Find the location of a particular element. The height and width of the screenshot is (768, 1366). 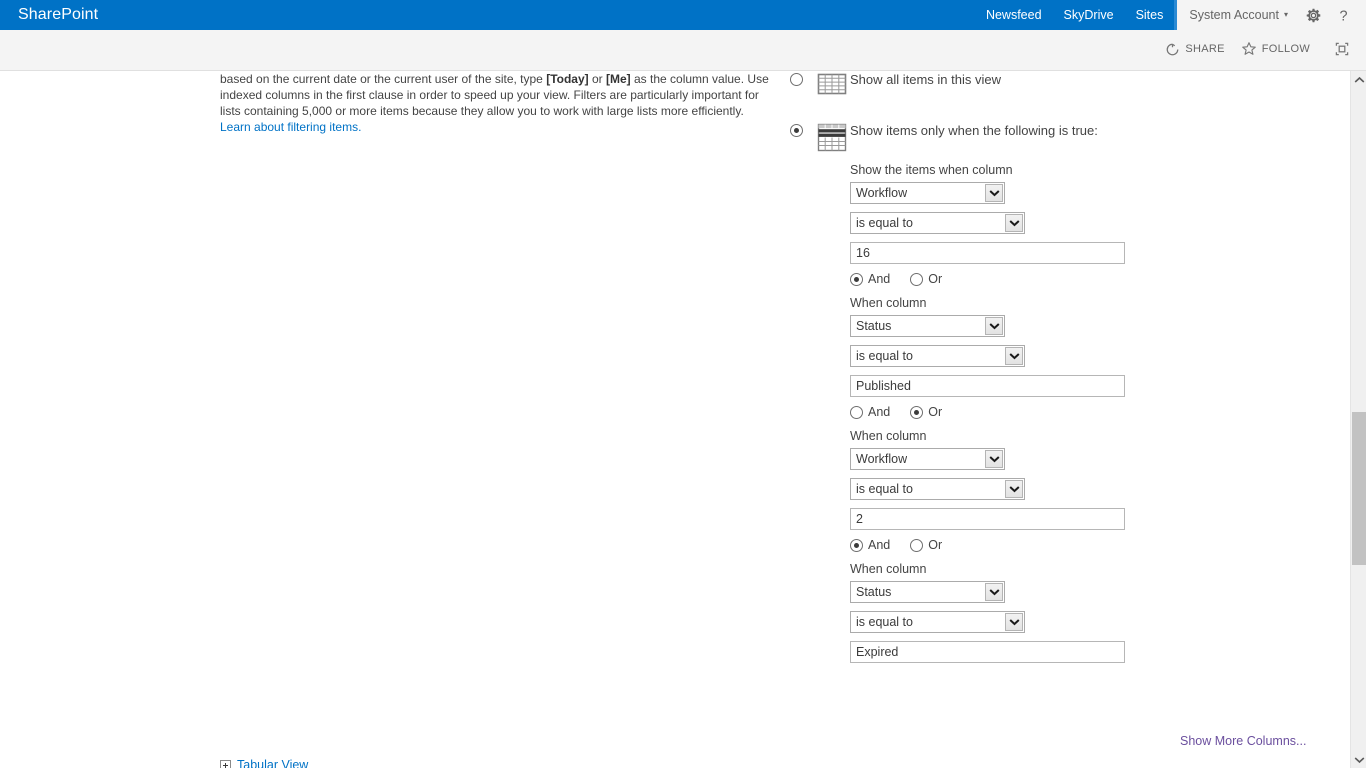

show-all-items-label: Show all items in this view is located at coordinates (925, 79).